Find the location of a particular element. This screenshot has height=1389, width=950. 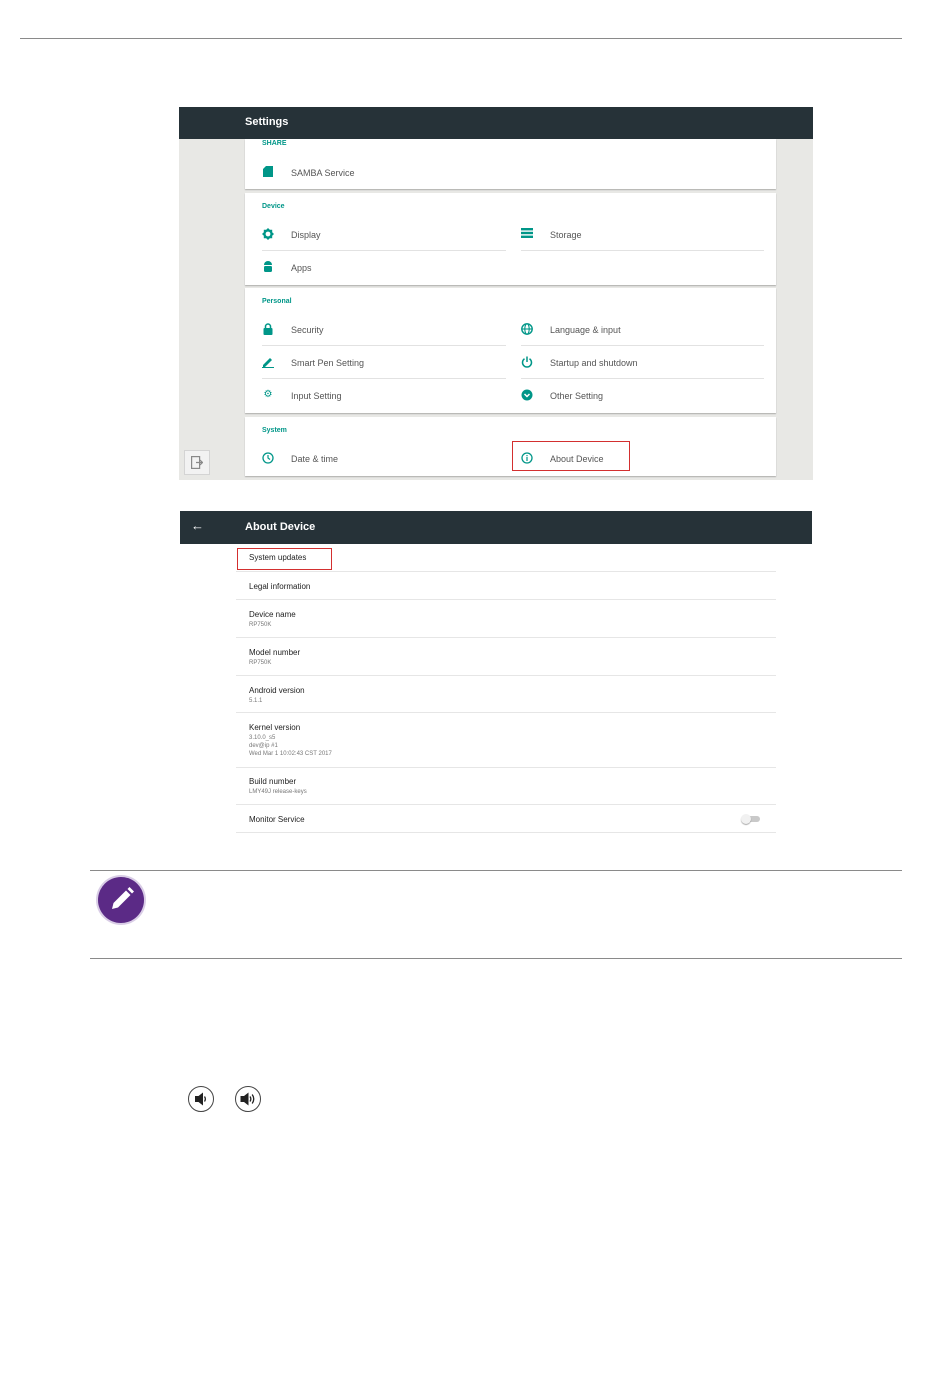

settings-item-other-setting: Other Setting is located at coordinates (642, 395).